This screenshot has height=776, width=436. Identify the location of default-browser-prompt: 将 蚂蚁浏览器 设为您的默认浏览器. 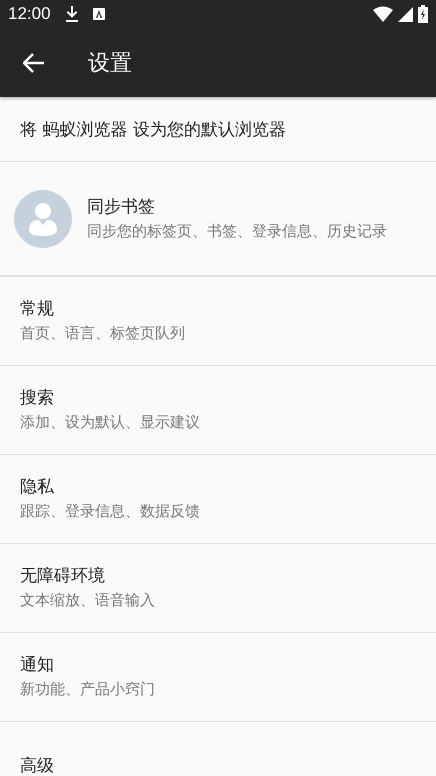
(153, 129).